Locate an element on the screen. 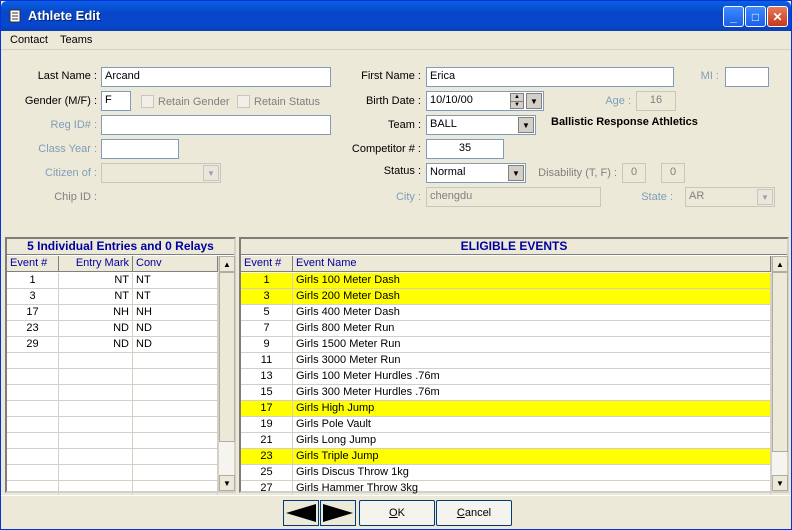 This screenshot has height=530, width=792. entry-cell: 29 is located at coordinates (33, 345).